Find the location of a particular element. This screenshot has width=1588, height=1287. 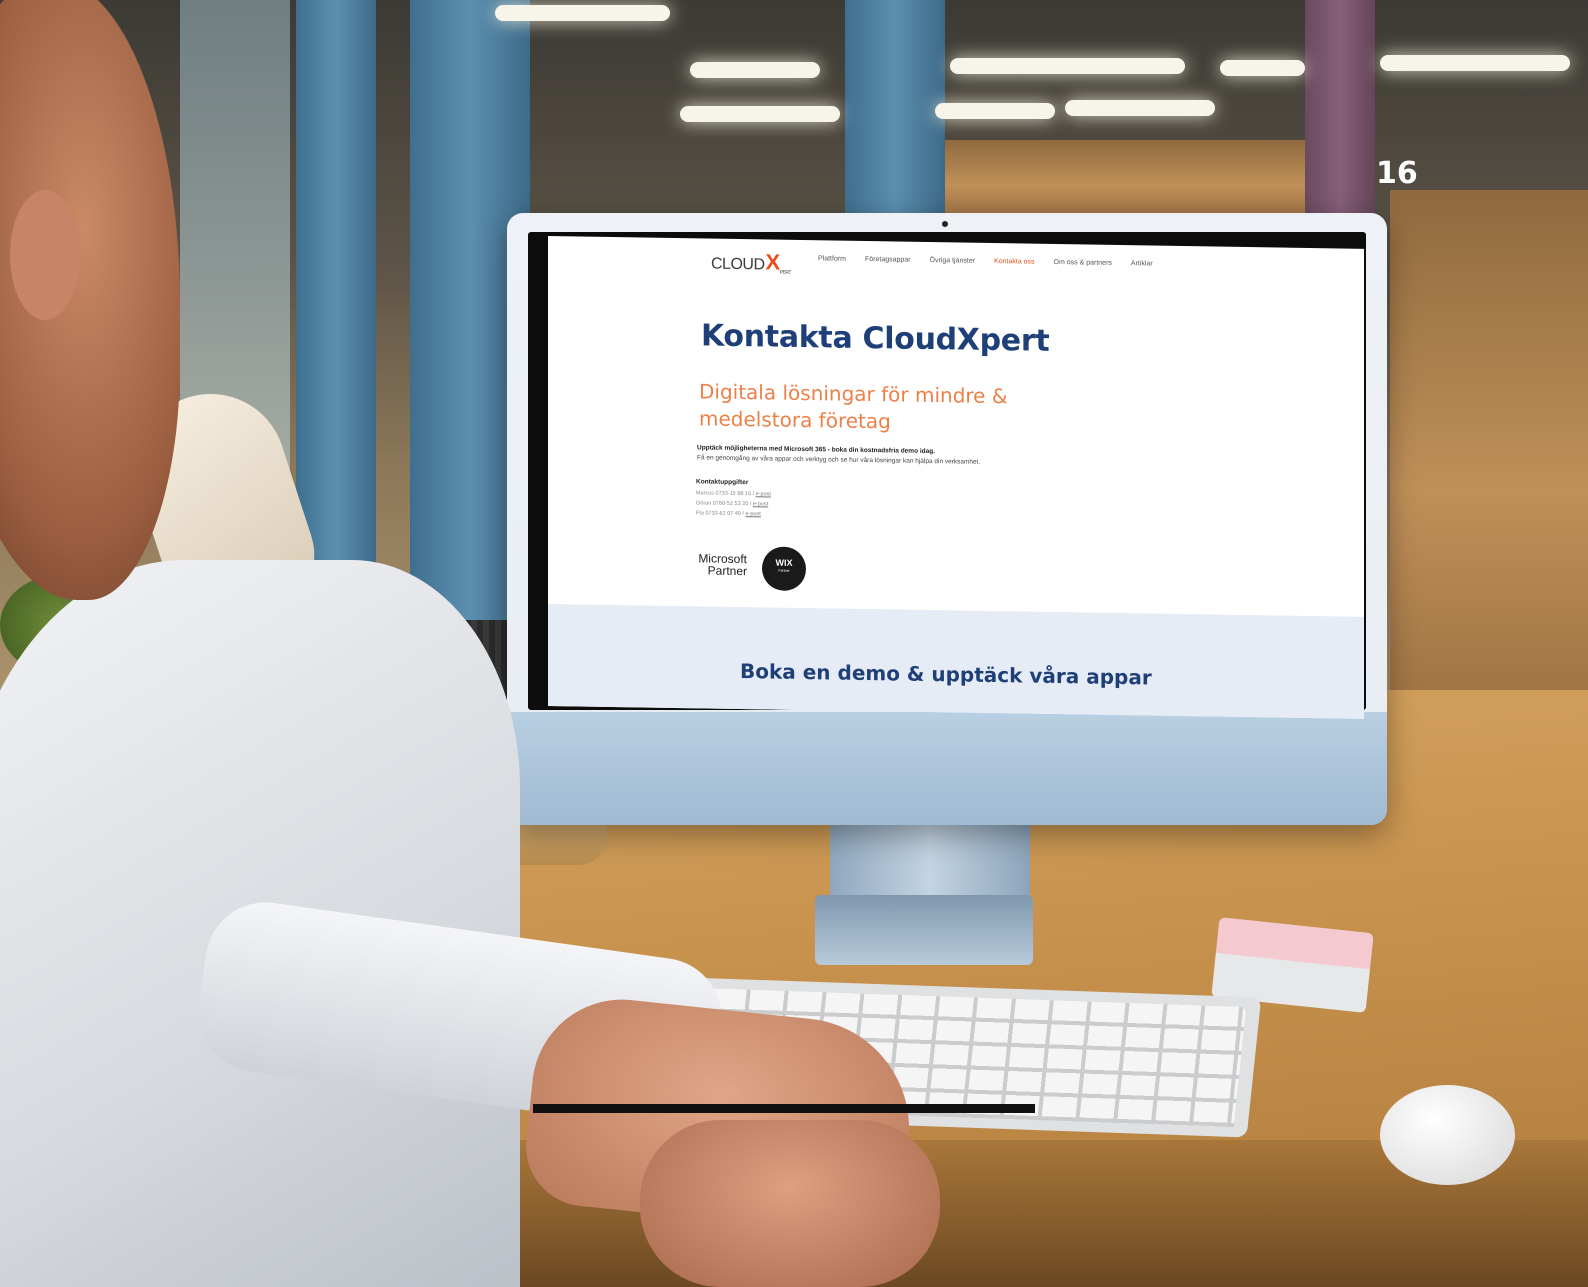

logo-x: X is located at coordinates (772, 262).